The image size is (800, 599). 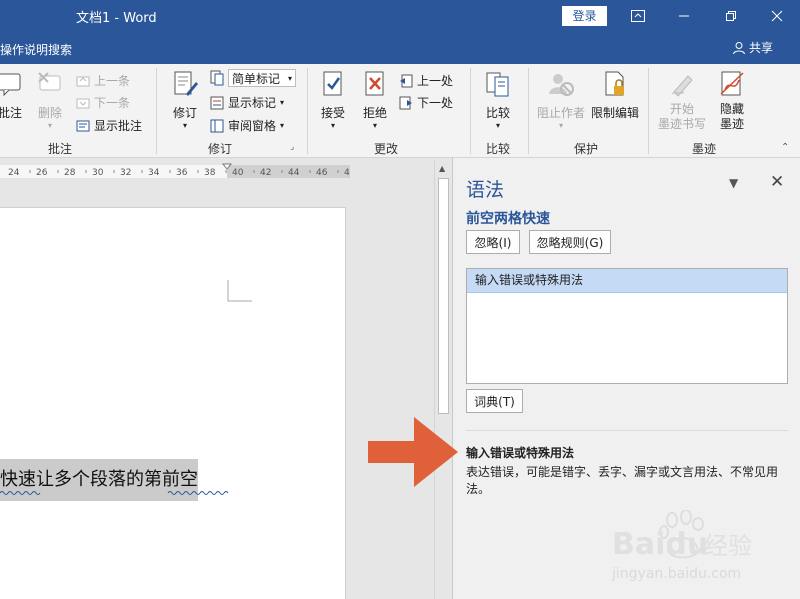 I want to click on login-button: 登录, so click(x=584, y=16).